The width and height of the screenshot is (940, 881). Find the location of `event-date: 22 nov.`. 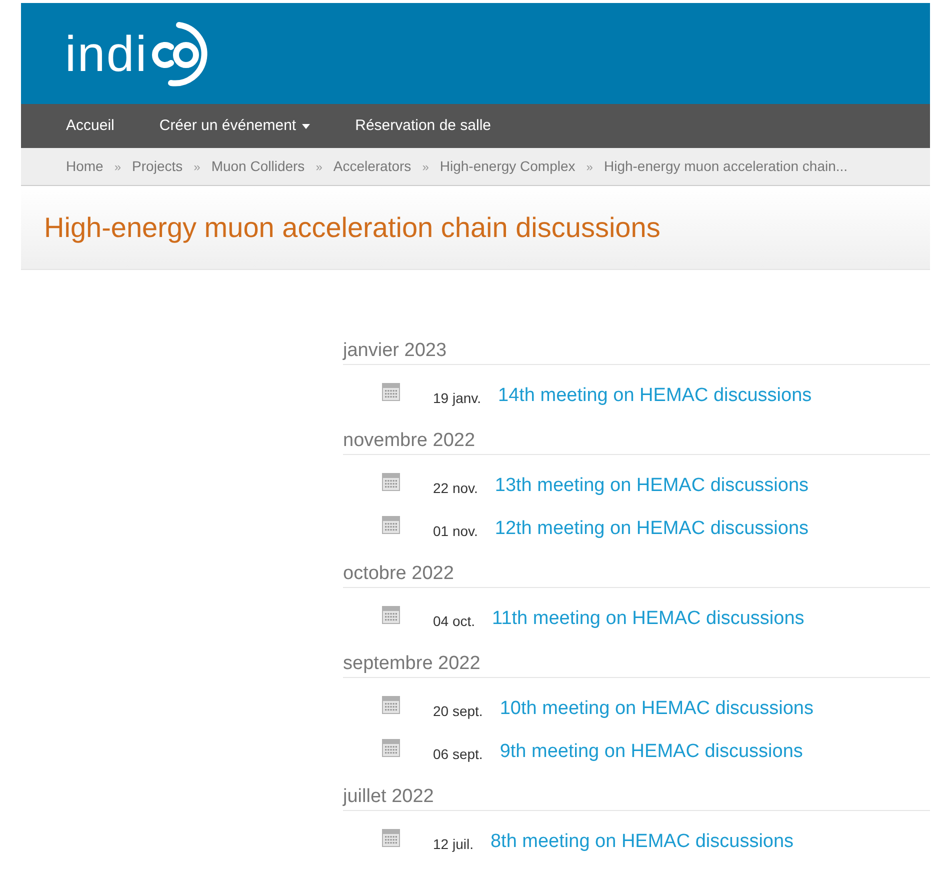

event-date: 22 nov. is located at coordinates (455, 488).